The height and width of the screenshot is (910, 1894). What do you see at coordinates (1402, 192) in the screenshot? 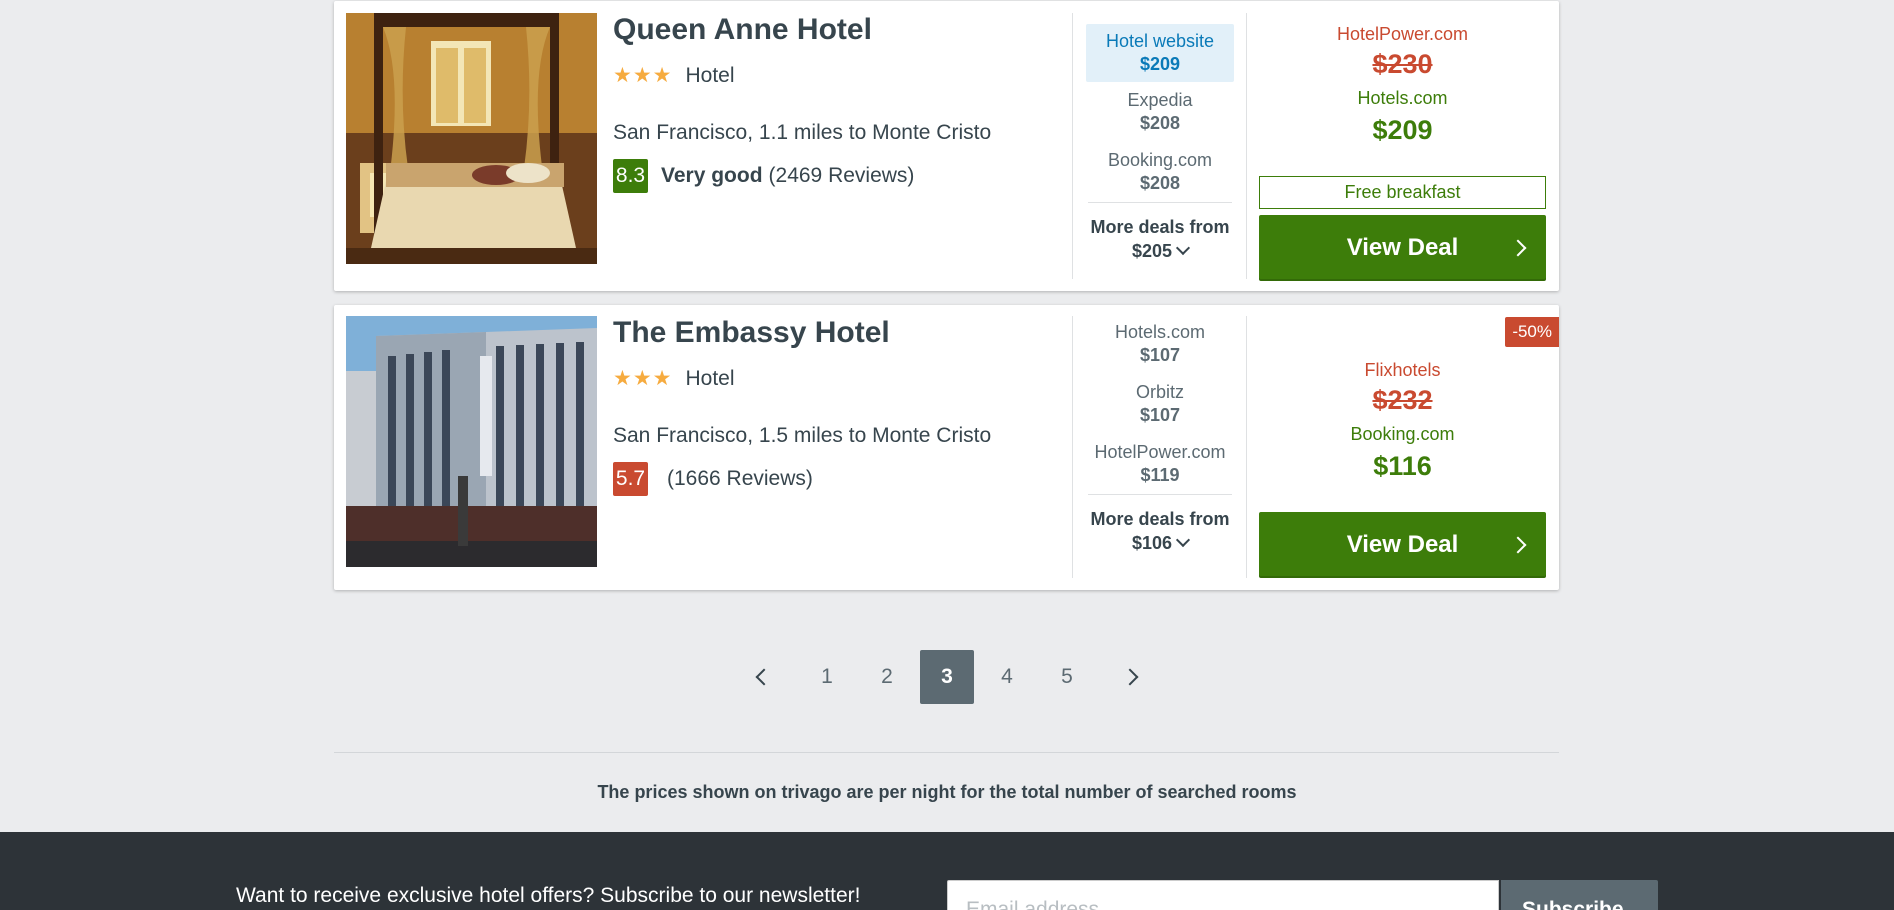
I see `free-breakfast-badge: Free breakfast` at bounding box center [1402, 192].